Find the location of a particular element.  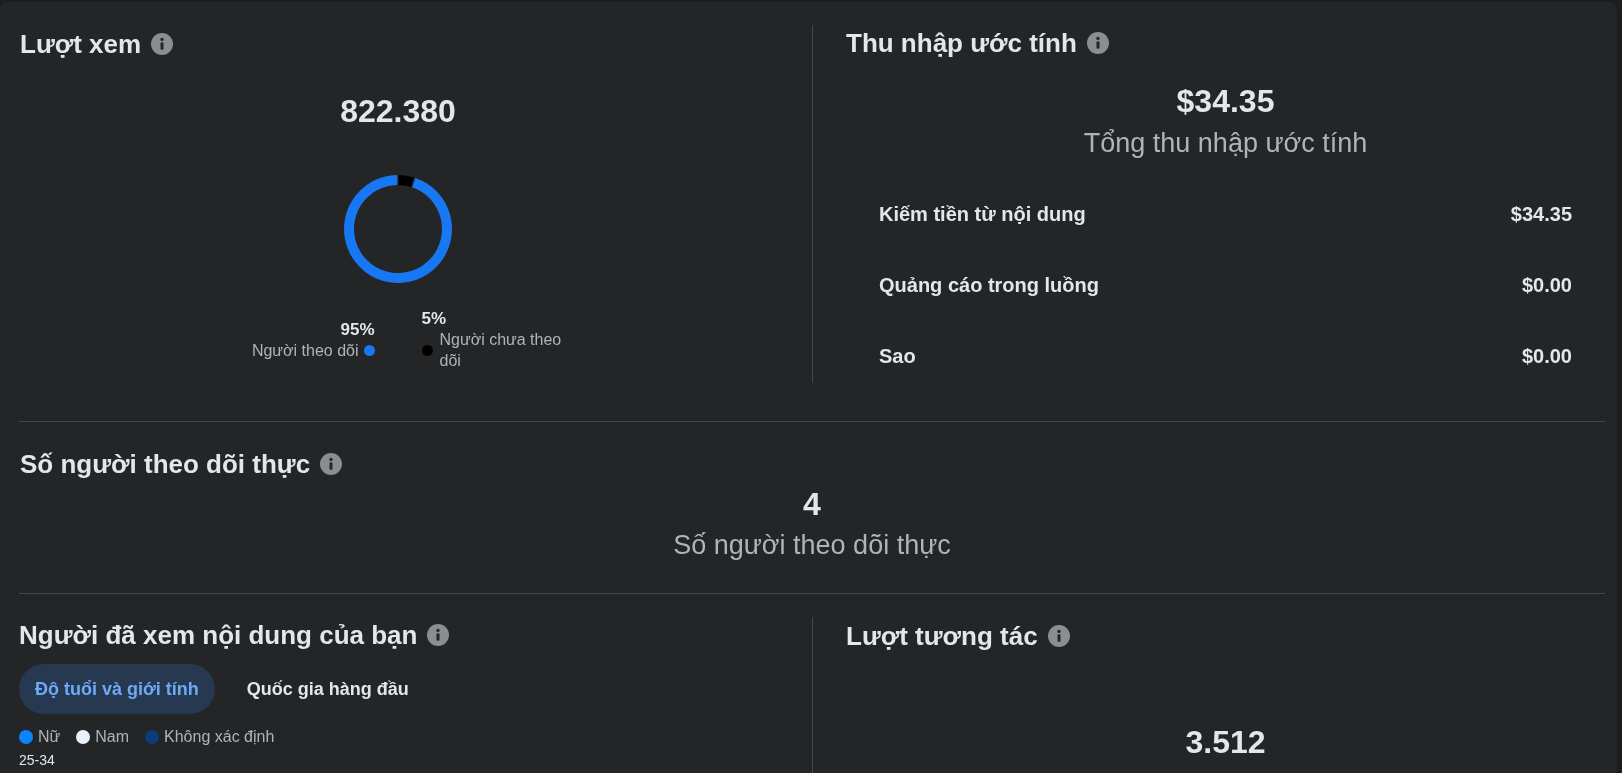

legend-label: Nữ is located at coordinates (49, 737).